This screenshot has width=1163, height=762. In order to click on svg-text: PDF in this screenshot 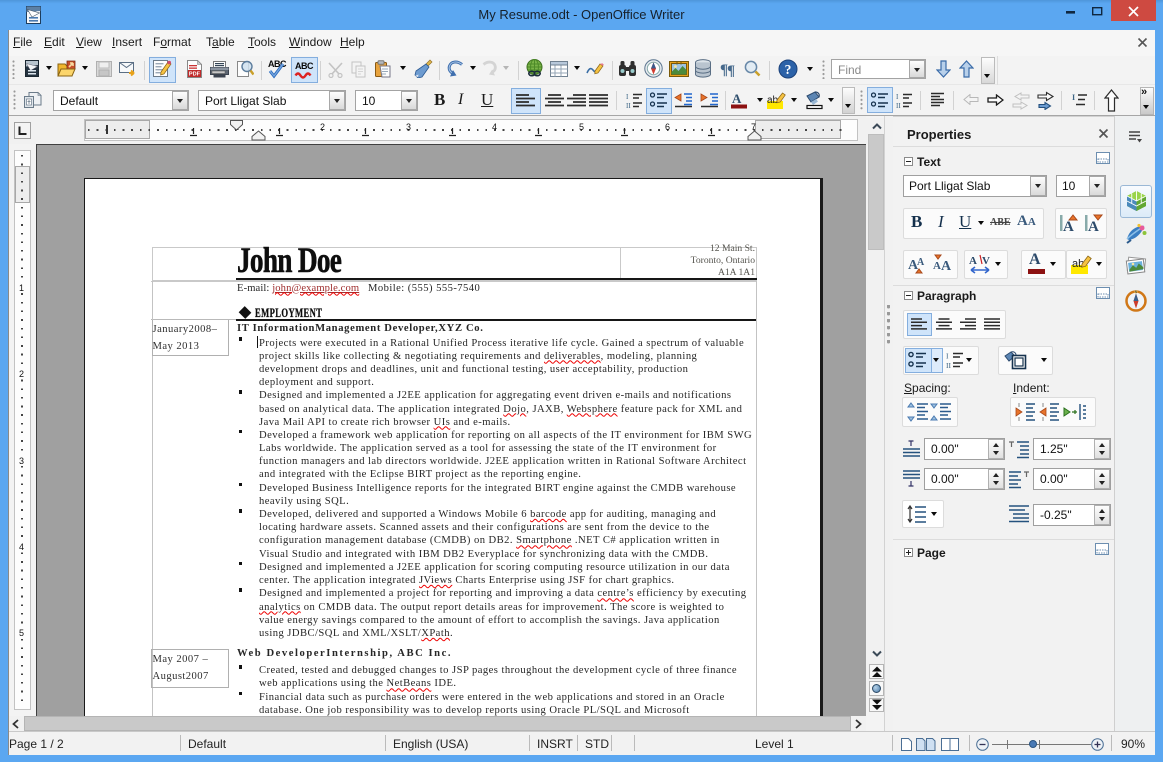, I will do `click(195, 75)`.